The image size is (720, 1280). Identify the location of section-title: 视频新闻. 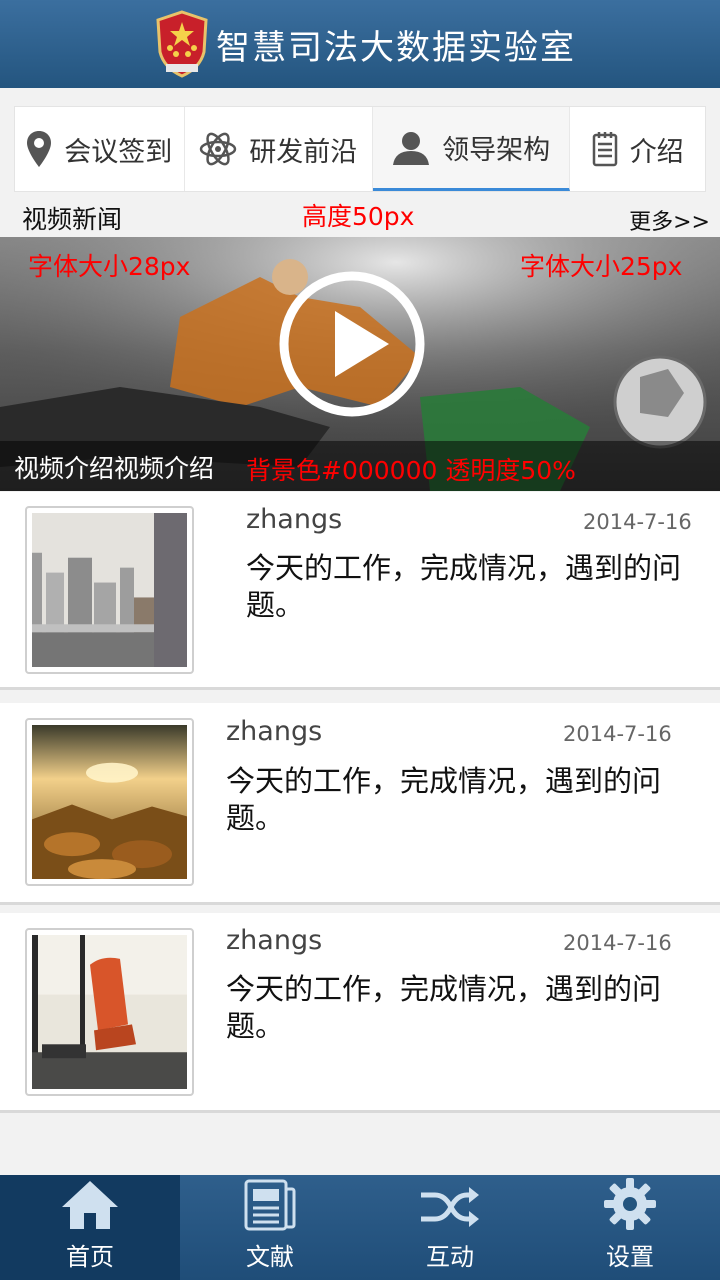
(72, 219).